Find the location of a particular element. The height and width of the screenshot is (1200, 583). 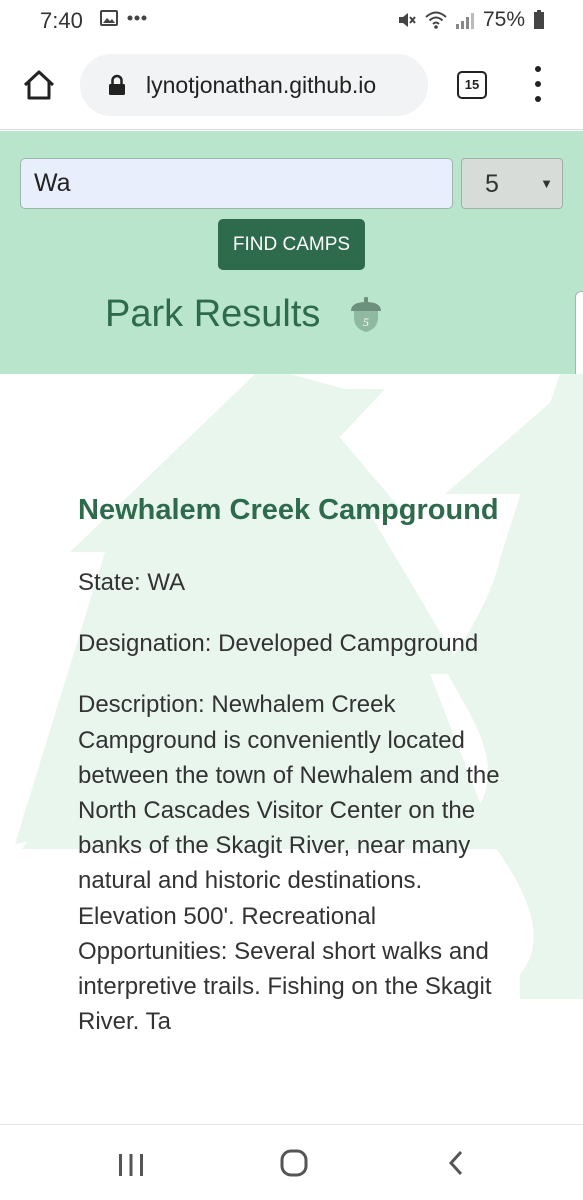

system-nav-bar is located at coordinates (291, 1162).